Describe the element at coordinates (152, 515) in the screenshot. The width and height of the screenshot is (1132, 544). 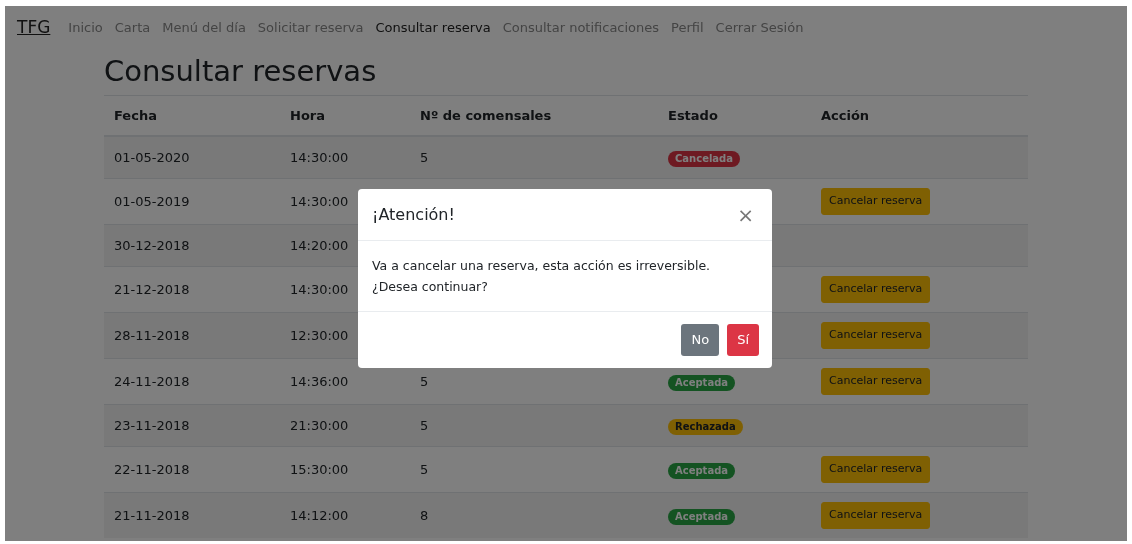
I see `date-cell: 21-11-2018` at that location.